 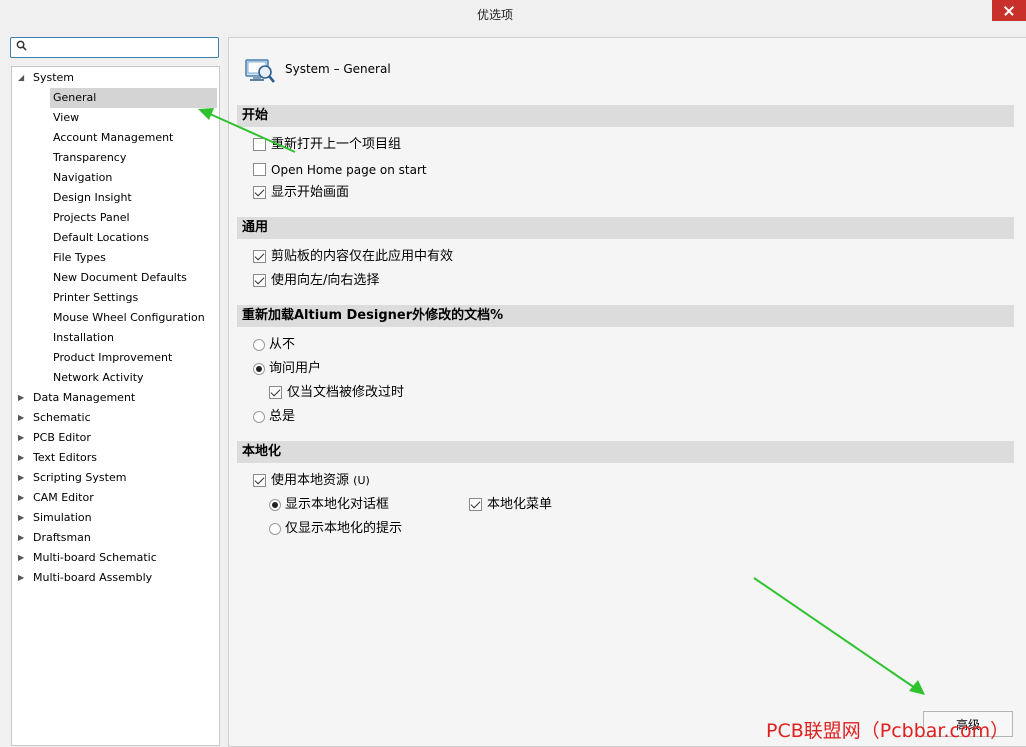 I want to click on tree-node-schematic: ▶ Schematic, so click(x=112, y=418).